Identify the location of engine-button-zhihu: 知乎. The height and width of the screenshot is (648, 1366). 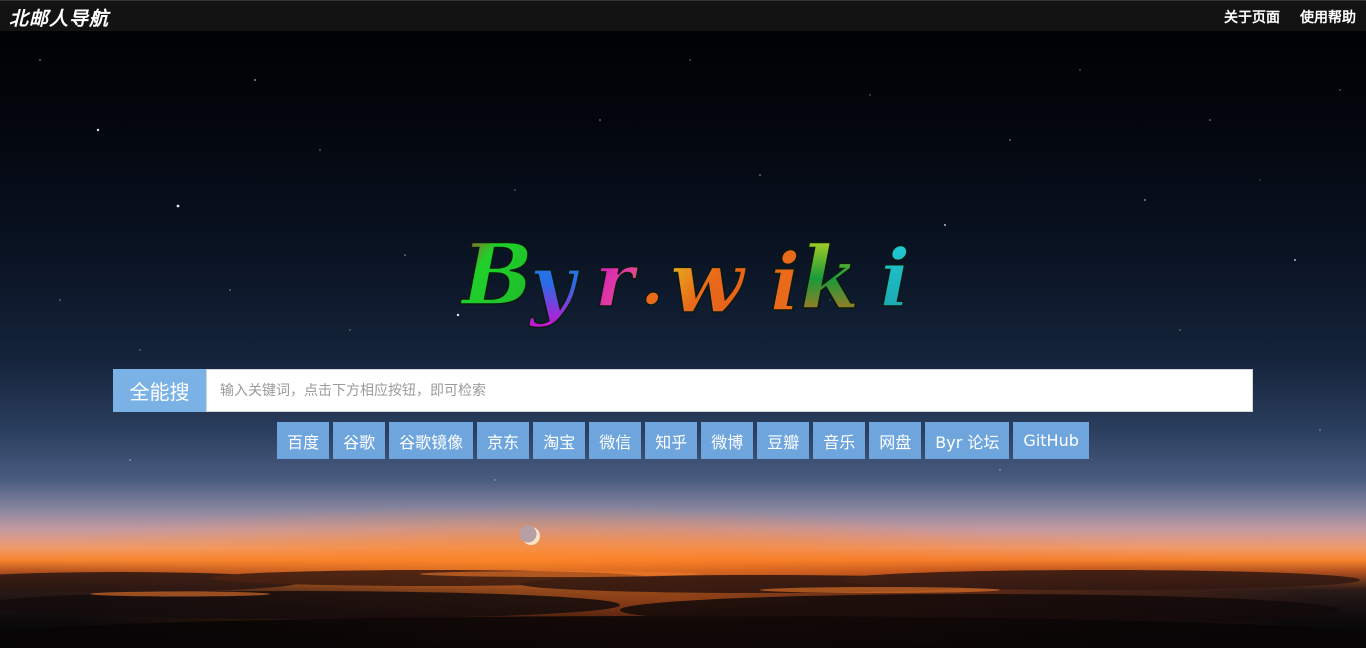
(671, 440).